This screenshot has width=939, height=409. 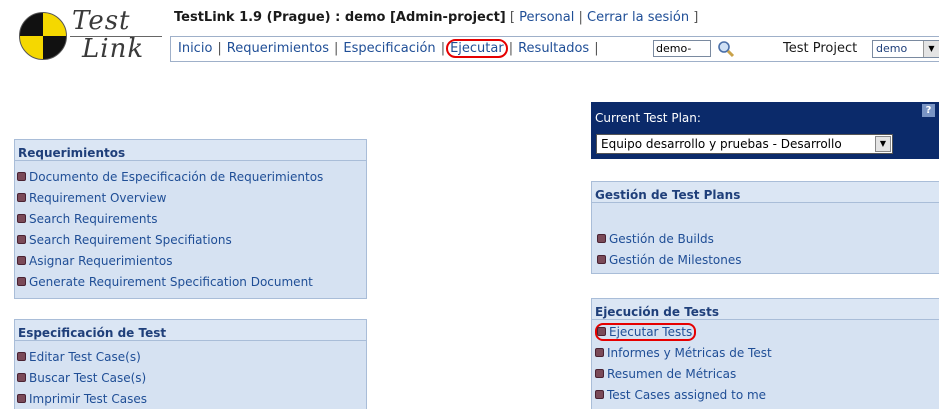 I want to click on list-item: Buscar Test Case(s), so click(x=191, y=377).